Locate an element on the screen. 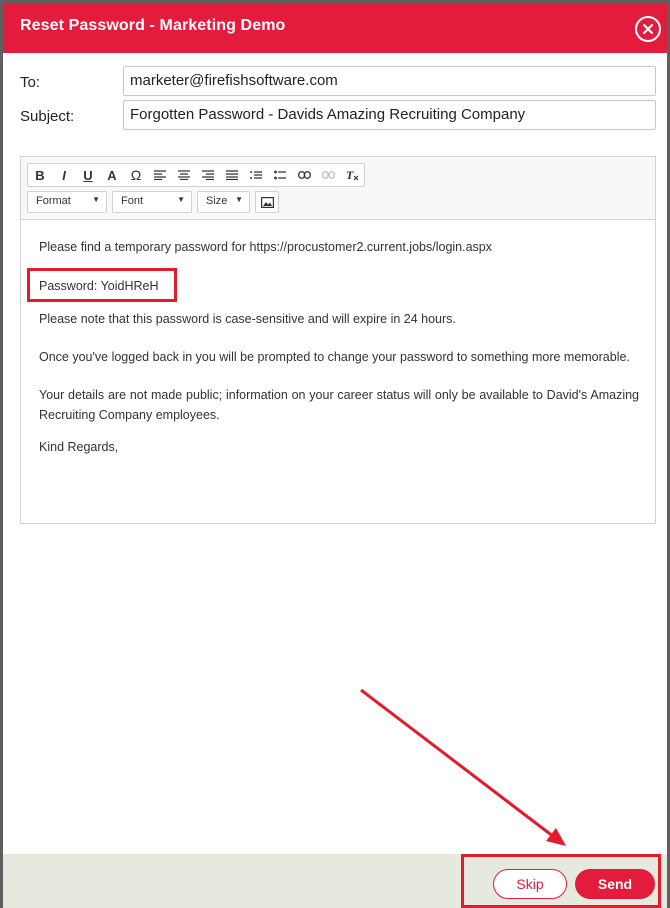  bold-button: B is located at coordinates (40, 175).